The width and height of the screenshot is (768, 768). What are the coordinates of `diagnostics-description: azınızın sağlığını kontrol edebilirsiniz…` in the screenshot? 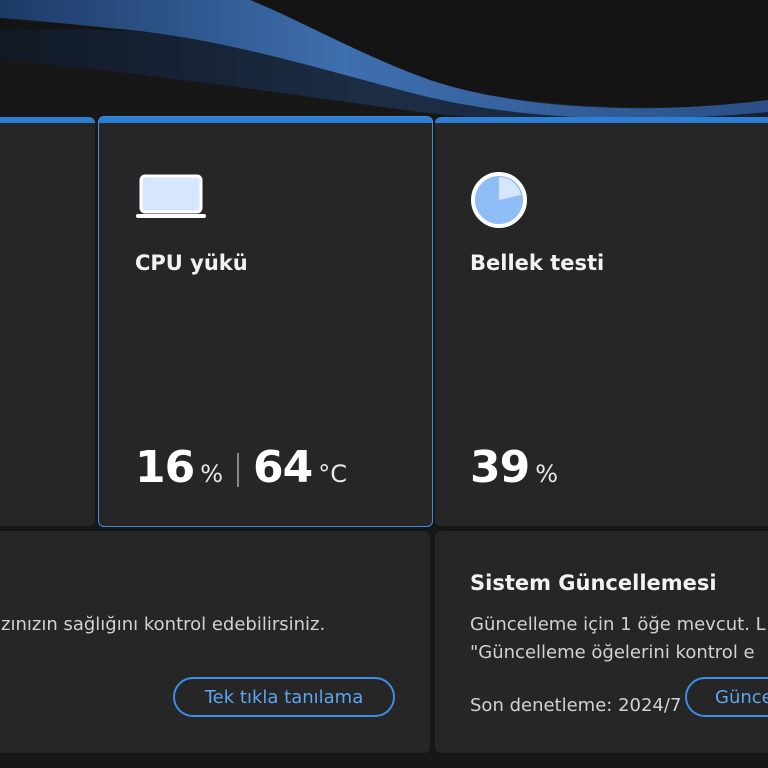 It's located at (163, 624).